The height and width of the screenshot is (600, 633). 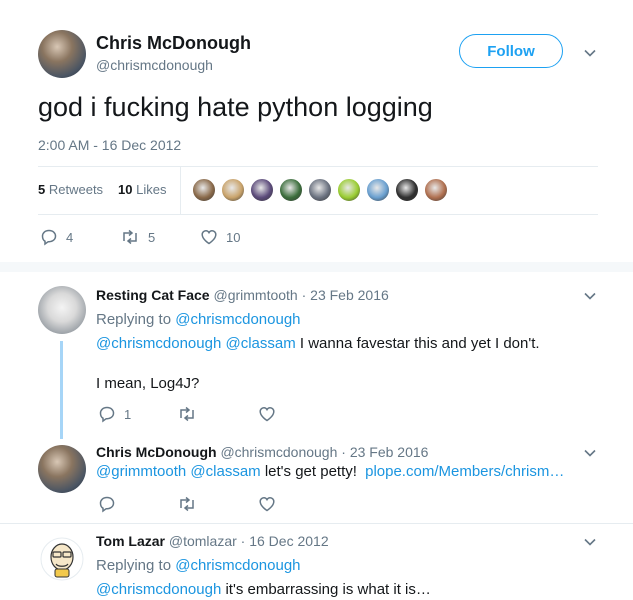 I want to click on author-avatar, so click(x=62, y=54).